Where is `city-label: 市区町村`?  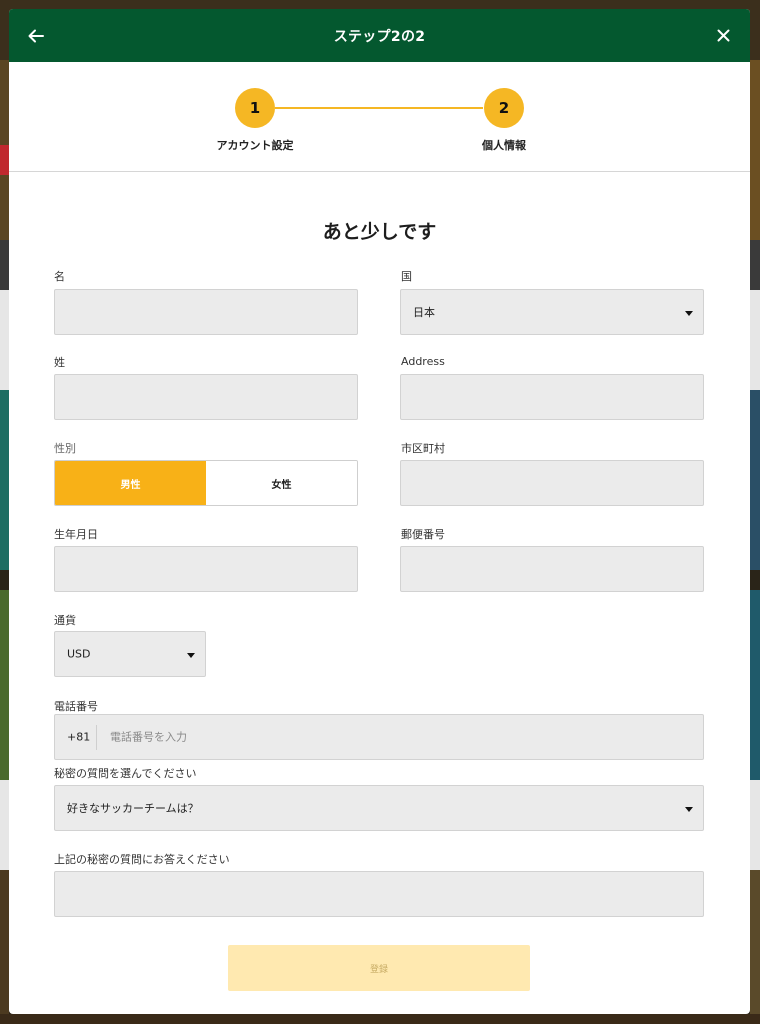 city-label: 市区町村 is located at coordinates (423, 448).